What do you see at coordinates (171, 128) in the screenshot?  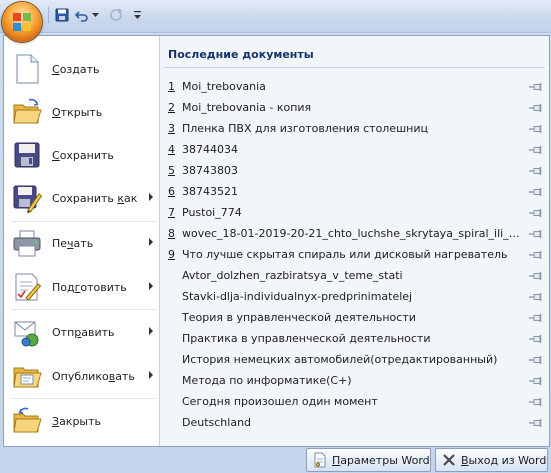 I see `recent-document-number: 3` at bounding box center [171, 128].